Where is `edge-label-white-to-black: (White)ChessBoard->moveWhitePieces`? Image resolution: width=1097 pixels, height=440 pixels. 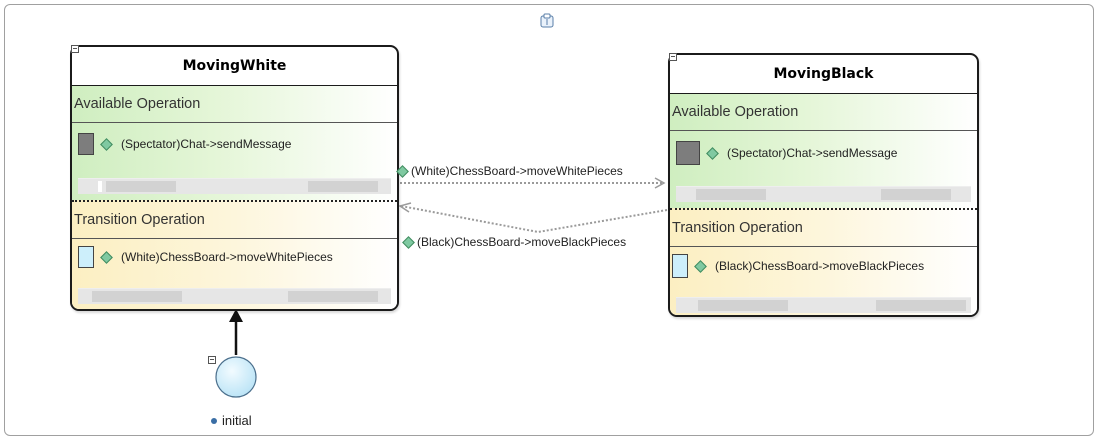 edge-label-white-to-black: (White)ChessBoard->moveWhitePieces is located at coordinates (509, 171).